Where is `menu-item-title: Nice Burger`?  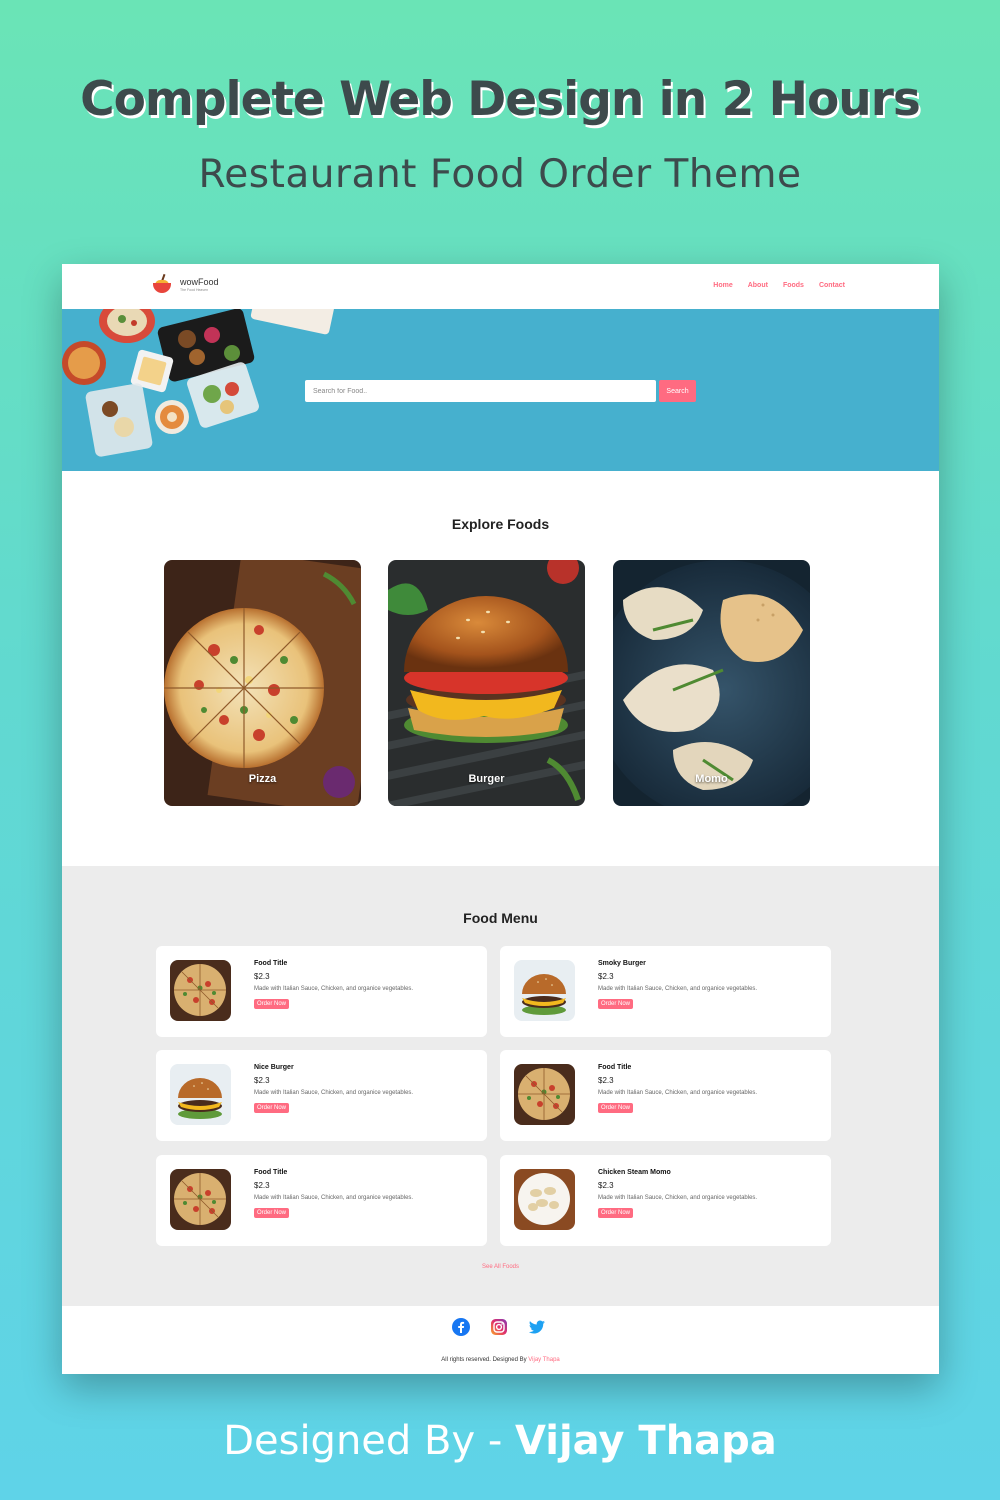 menu-item-title: Nice Burger is located at coordinates (274, 1067).